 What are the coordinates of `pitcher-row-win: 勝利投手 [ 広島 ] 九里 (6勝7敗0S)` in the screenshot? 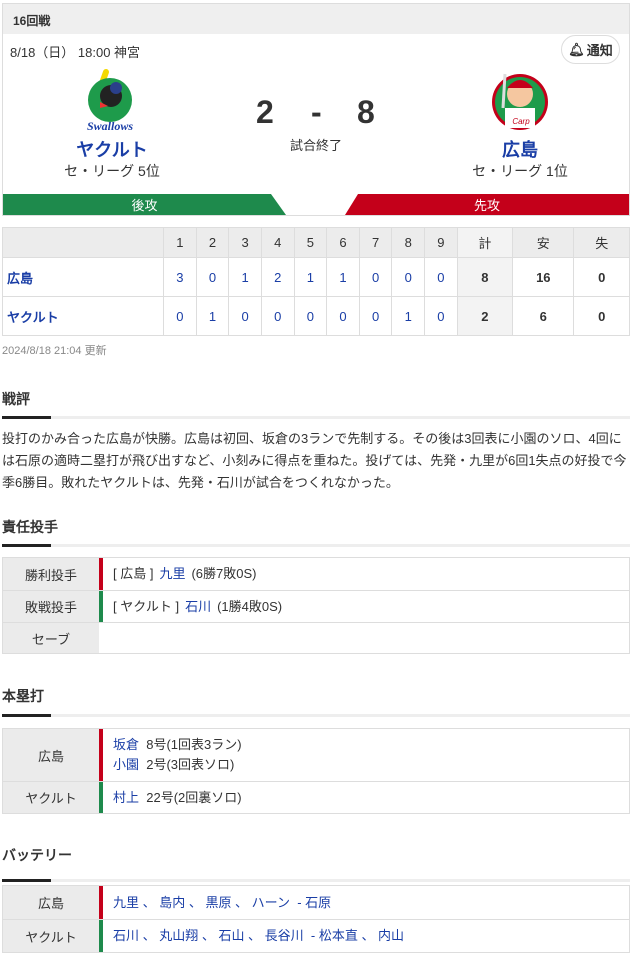 It's located at (316, 574).